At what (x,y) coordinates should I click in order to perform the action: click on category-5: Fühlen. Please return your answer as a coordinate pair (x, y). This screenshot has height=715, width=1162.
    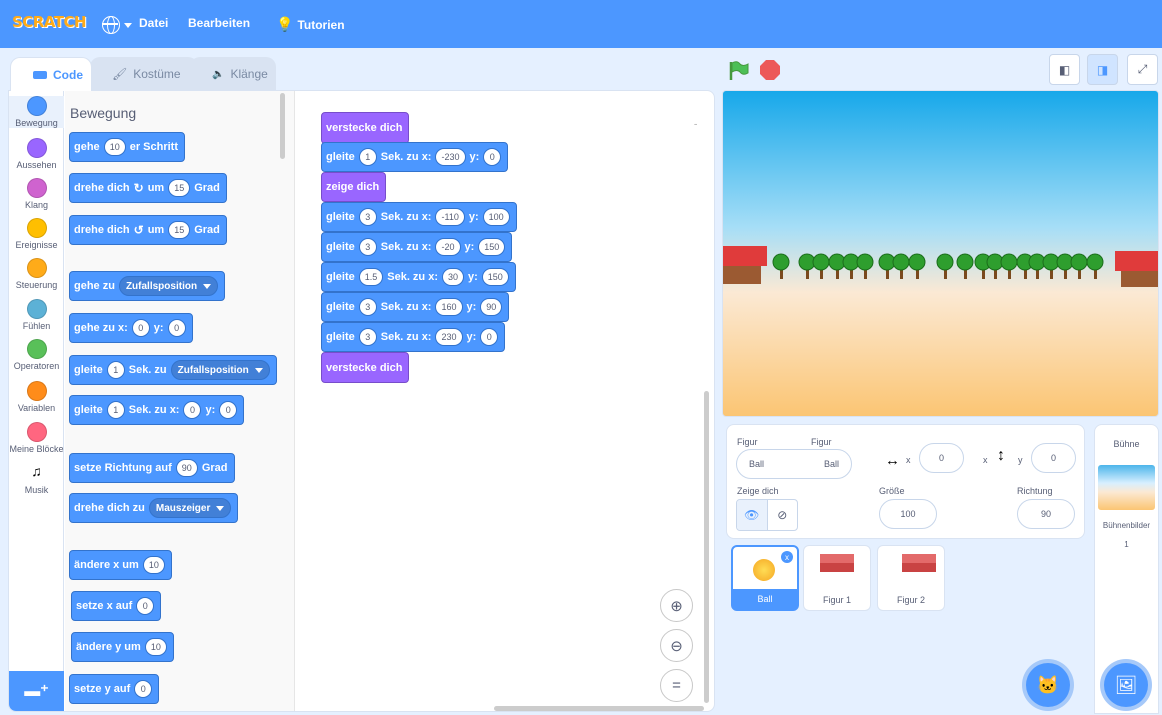
    Looking at the image, I should click on (36, 315).